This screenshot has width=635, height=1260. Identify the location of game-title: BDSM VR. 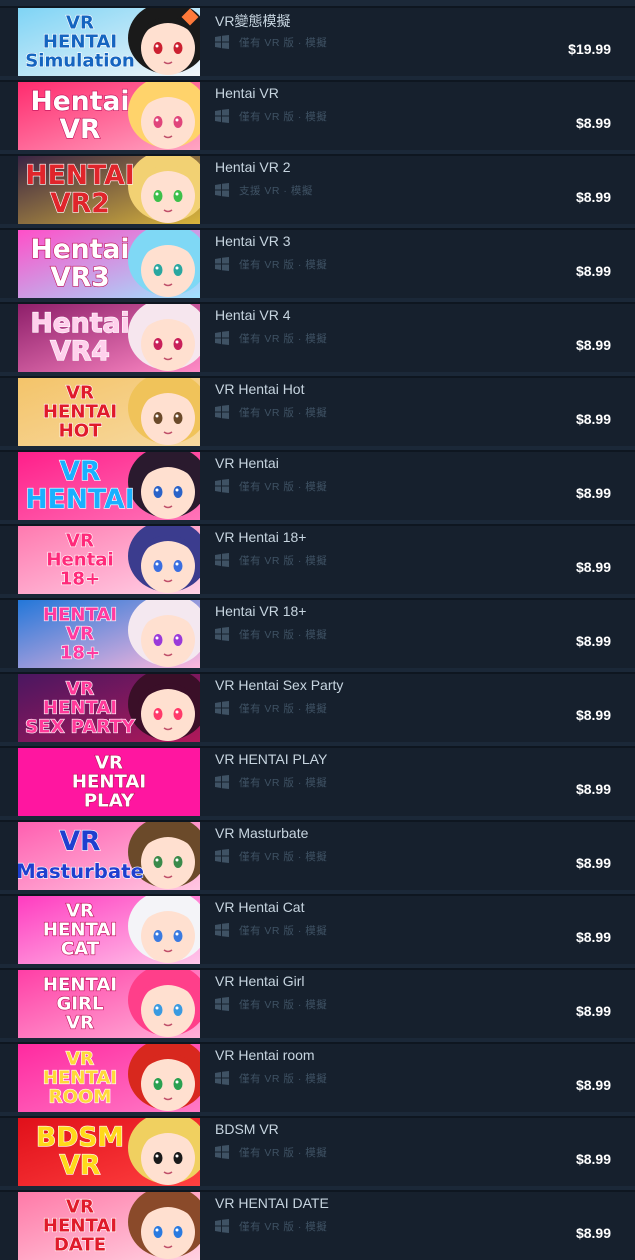
(247, 1129).